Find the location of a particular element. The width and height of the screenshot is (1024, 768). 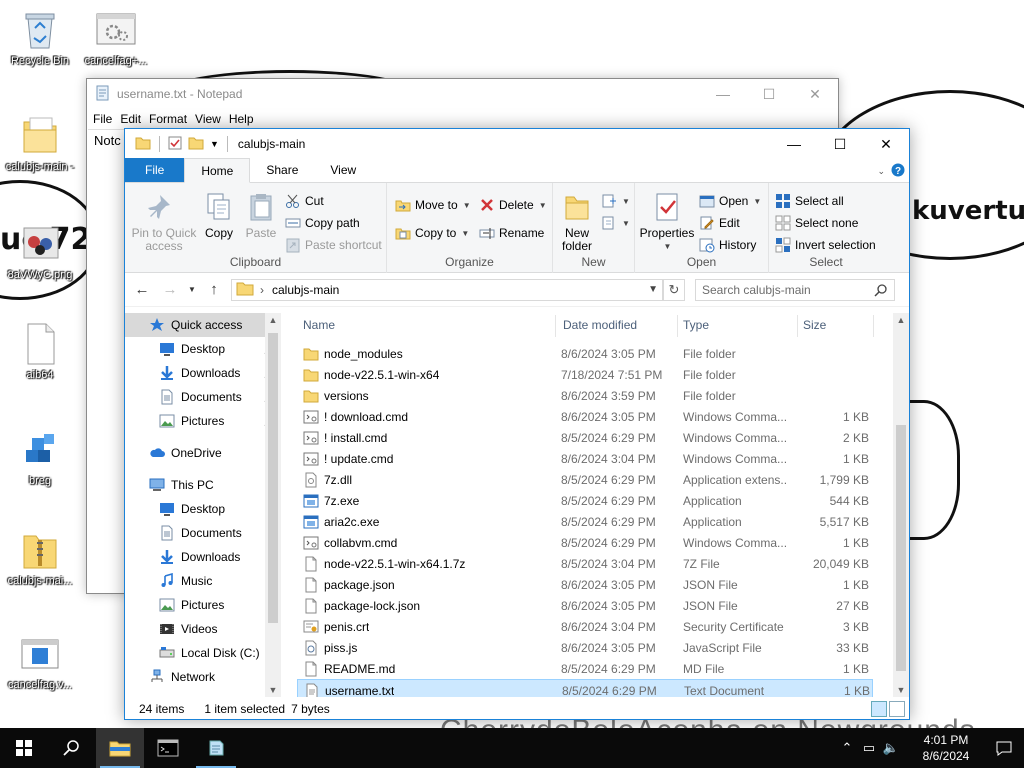

desktop-icon-breg: breg is located at coordinates (40, 458).